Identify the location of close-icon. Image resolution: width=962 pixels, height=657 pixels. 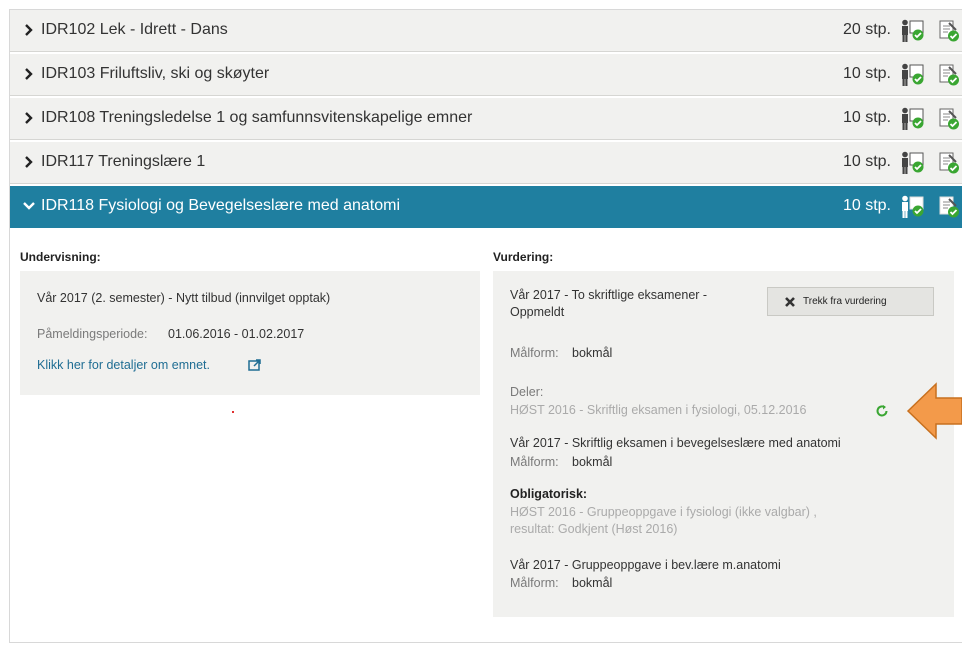
(790, 301).